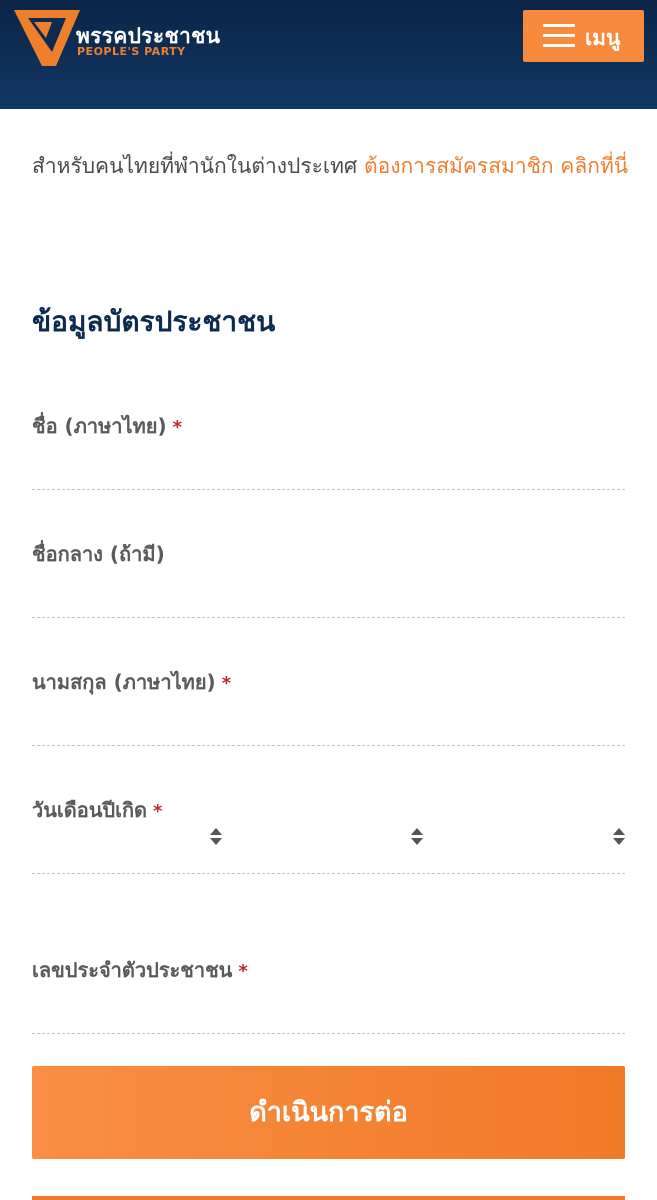 This screenshot has height=1200, width=657. What do you see at coordinates (98, 554) in the screenshot?
I see `middle-name-label-text: ชื่อกลาง (ถ้ามี)` at bounding box center [98, 554].